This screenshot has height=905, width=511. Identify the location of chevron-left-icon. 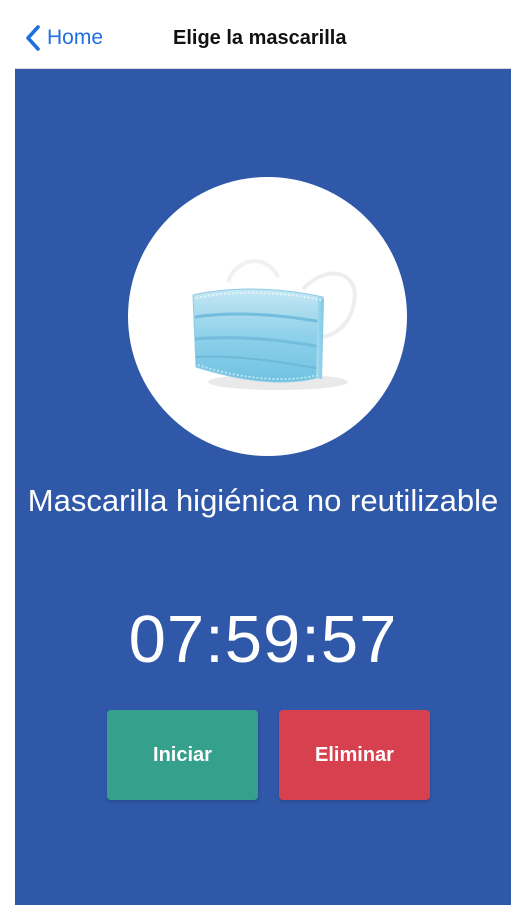
(33, 38).